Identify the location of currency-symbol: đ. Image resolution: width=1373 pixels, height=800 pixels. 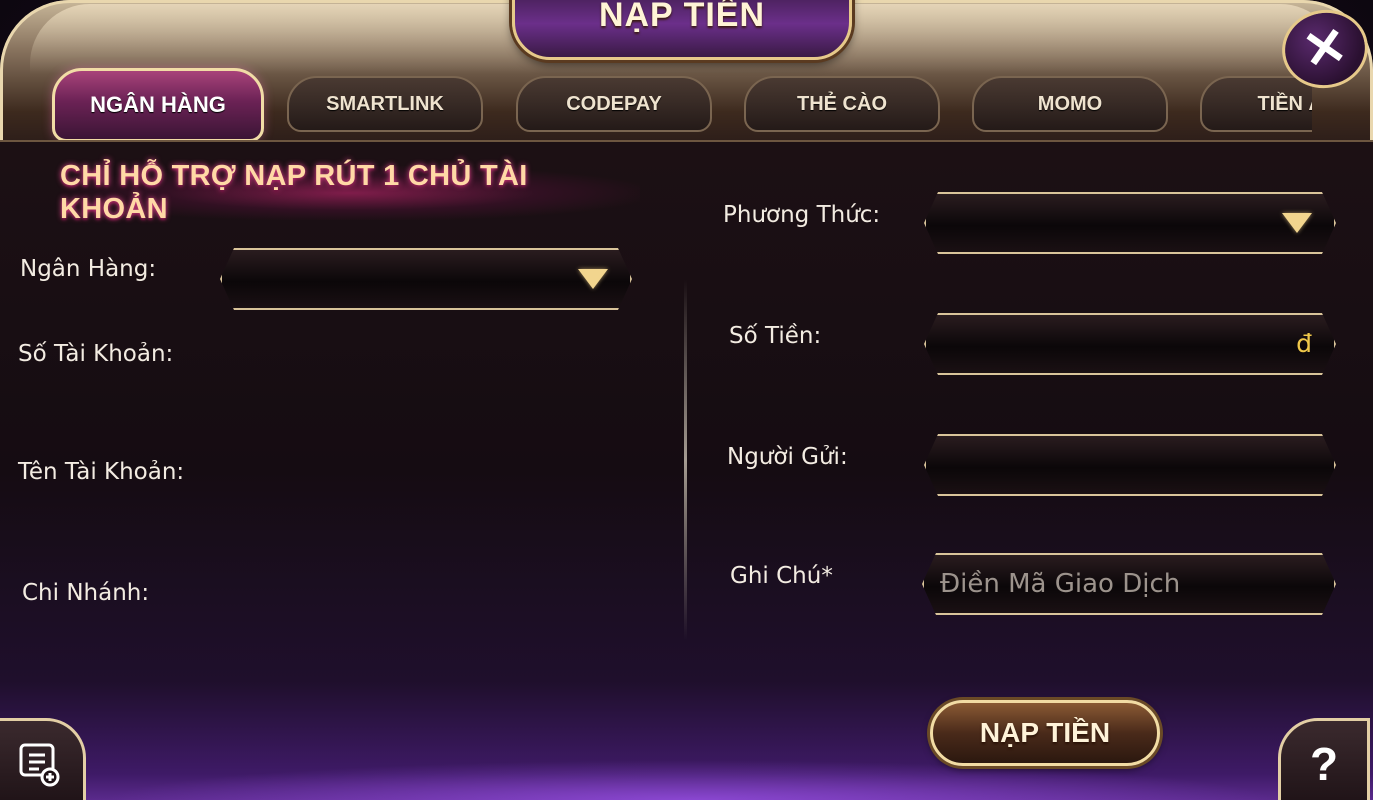
(1304, 343).